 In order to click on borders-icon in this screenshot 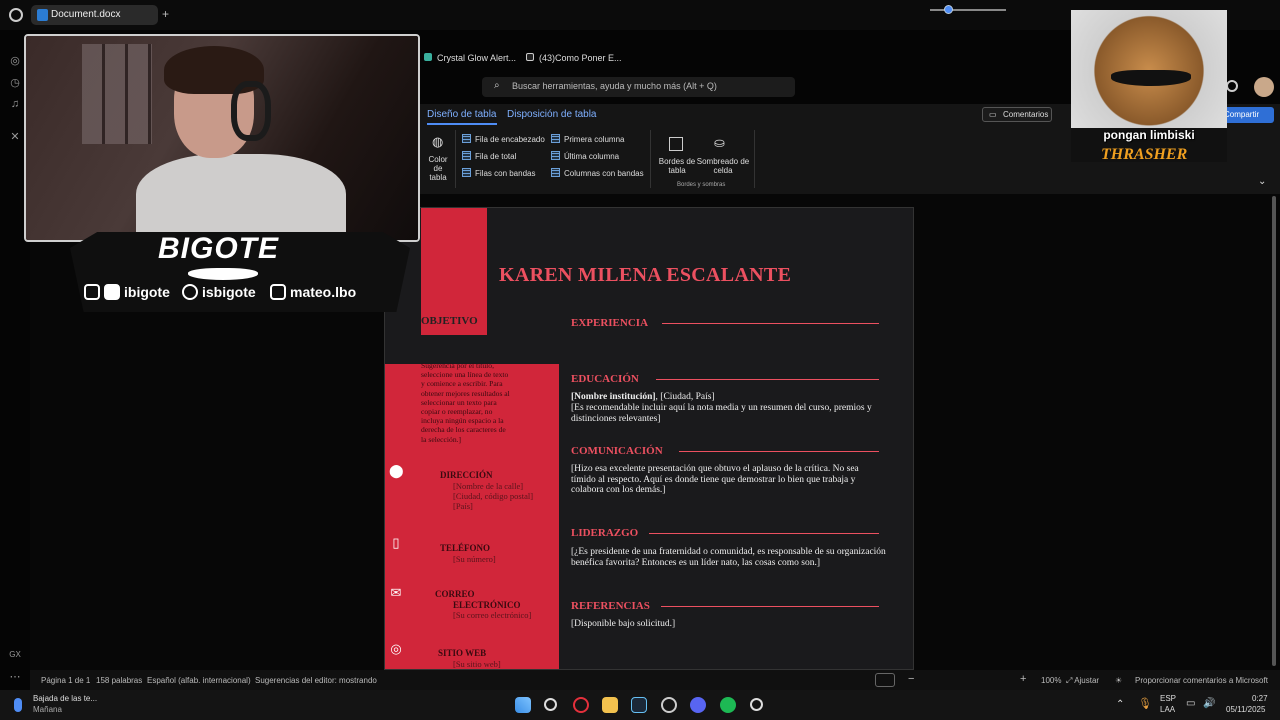, I will do `click(676, 144)`.